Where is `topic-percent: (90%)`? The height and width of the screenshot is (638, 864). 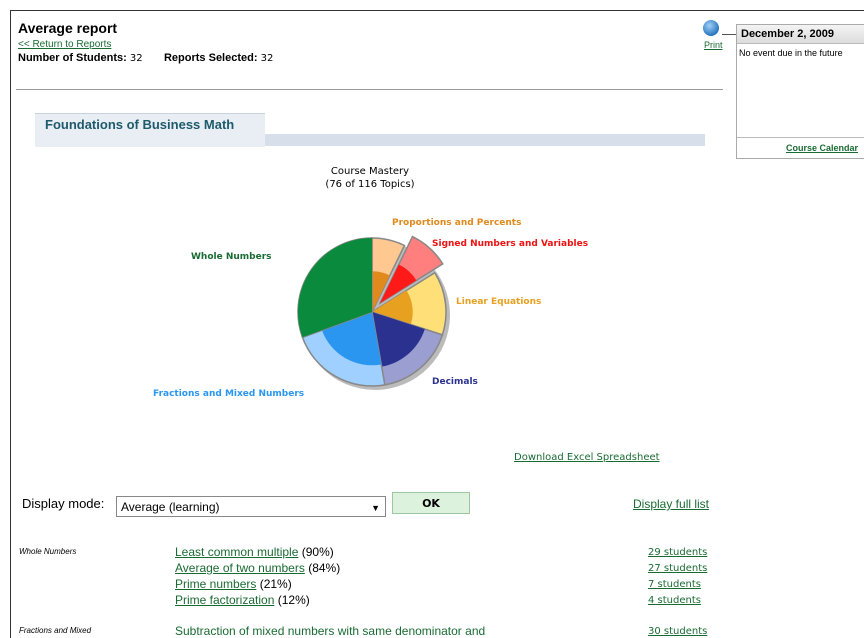
topic-percent: (90%) is located at coordinates (317, 552).